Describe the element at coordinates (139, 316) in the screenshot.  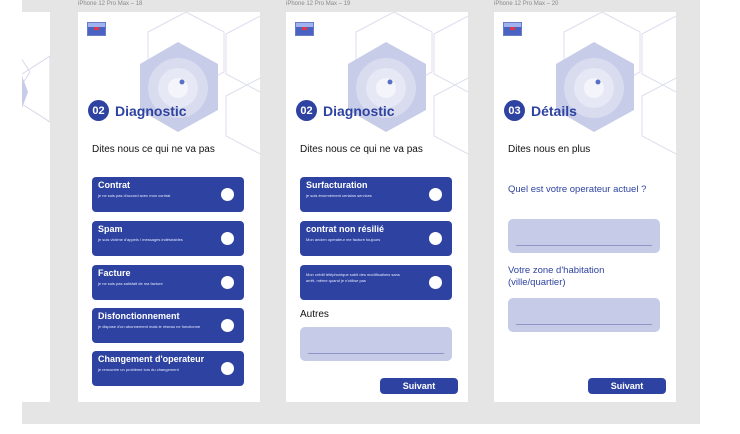
I see `option-title: Disfonctionnement` at that location.